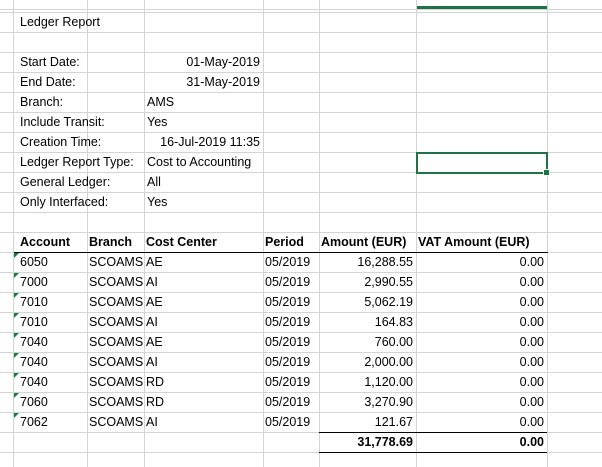  What do you see at coordinates (364, 242) in the screenshot?
I see `header-amount: Amount (EUR)` at bounding box center [364, 242].